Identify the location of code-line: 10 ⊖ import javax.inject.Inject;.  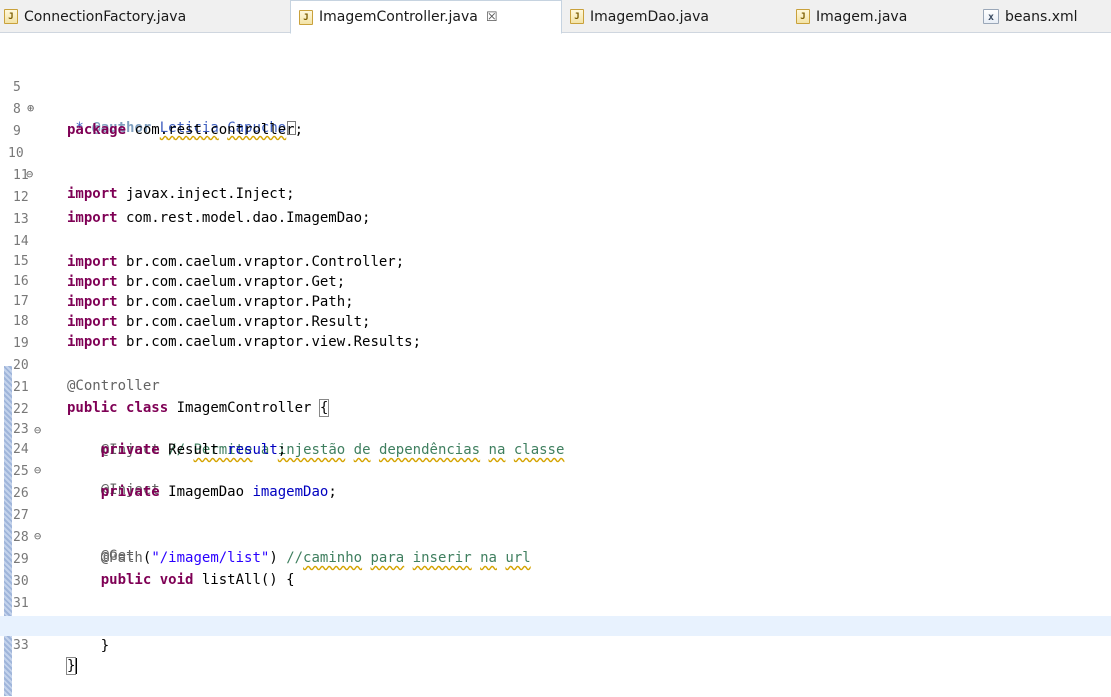
(555, 163).